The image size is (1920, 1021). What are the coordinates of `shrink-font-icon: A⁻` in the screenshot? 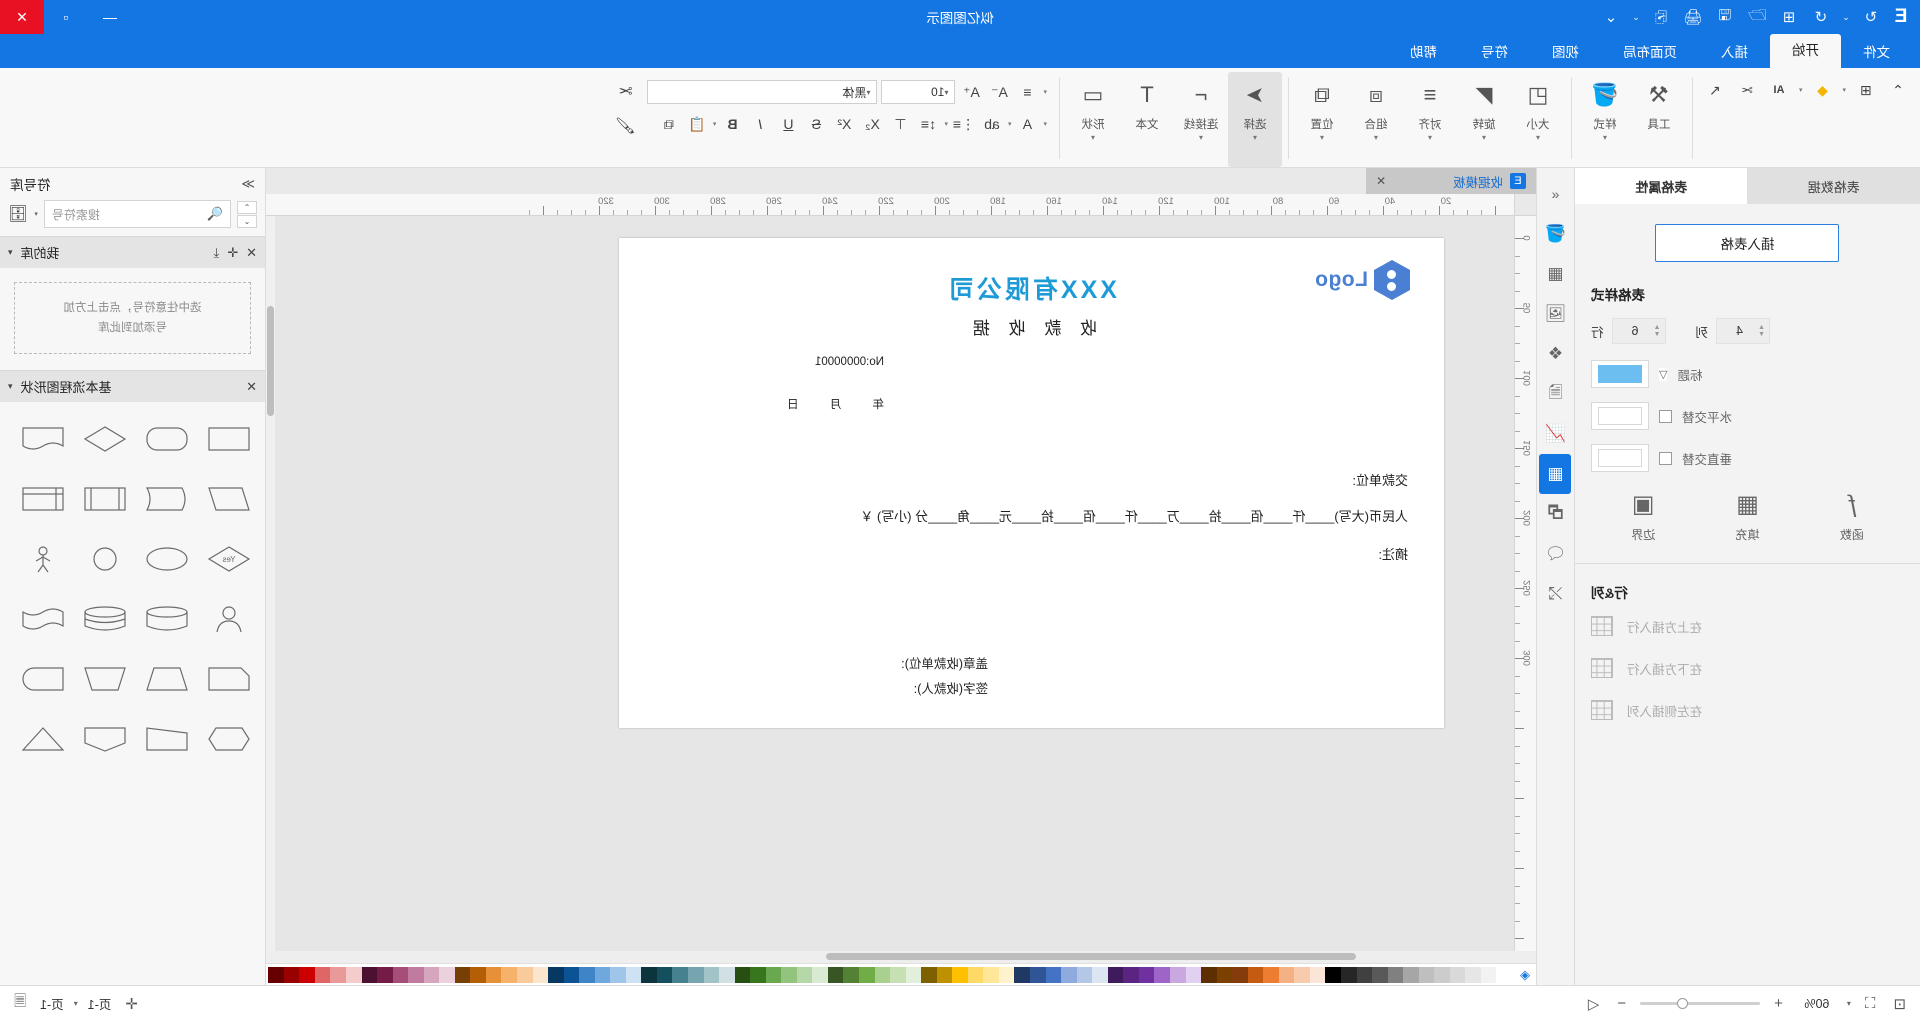 It's located at (999, 92).